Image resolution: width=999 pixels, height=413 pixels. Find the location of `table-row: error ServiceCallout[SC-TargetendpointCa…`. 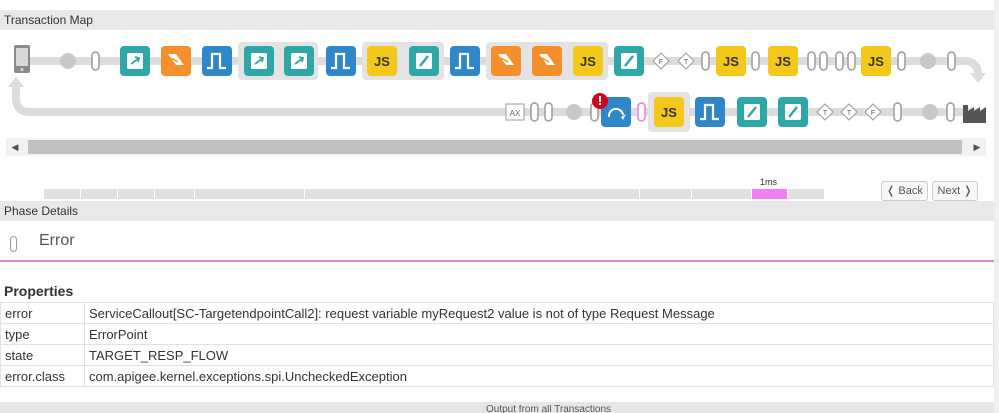

table-row: error ServiceCallout[SC-TargetendpointCa… is located at coordinates (497, 313).